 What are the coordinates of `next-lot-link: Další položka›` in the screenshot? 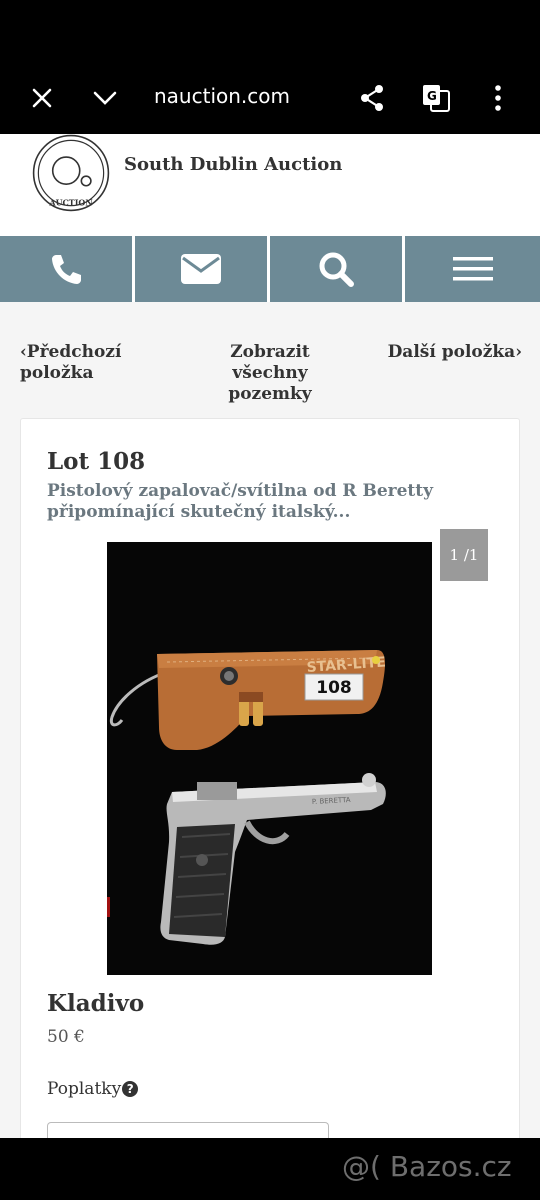 It's located at (451, 352).